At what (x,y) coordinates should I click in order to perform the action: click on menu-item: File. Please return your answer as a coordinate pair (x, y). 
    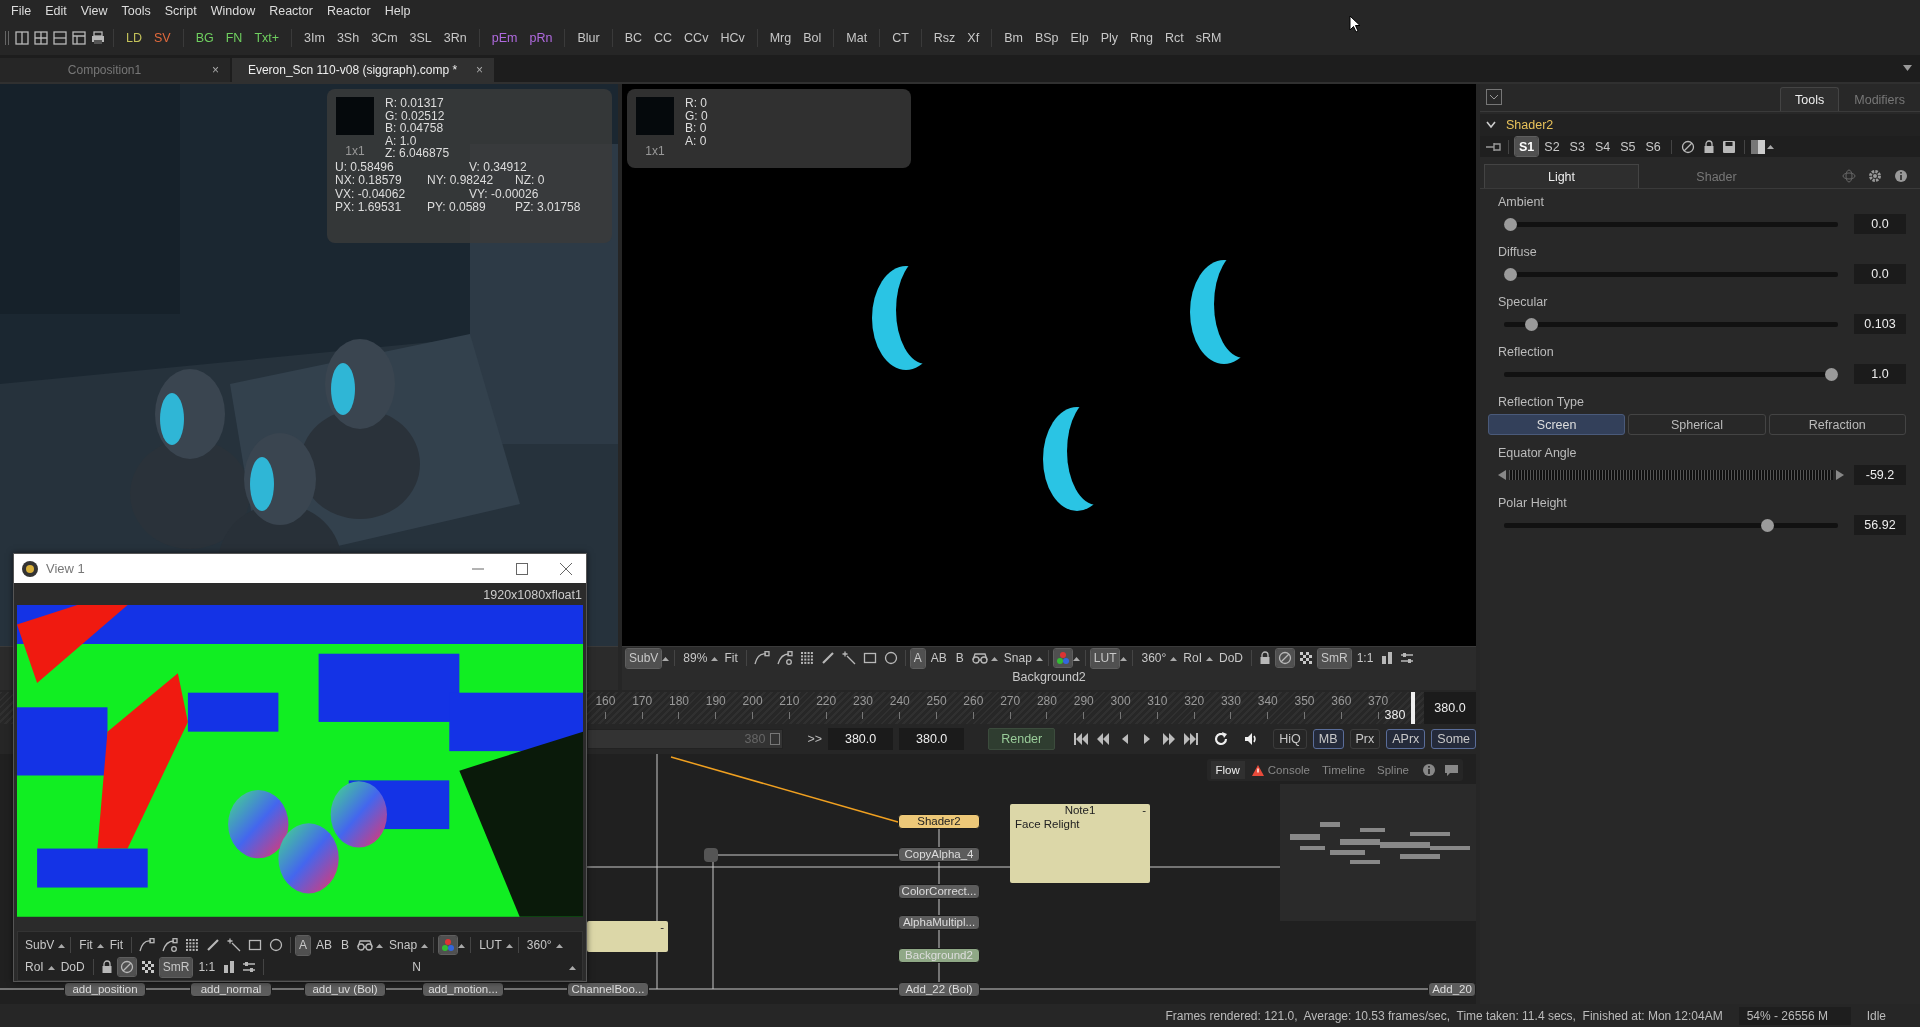
    Looking at the image, I should click on (21, 10).